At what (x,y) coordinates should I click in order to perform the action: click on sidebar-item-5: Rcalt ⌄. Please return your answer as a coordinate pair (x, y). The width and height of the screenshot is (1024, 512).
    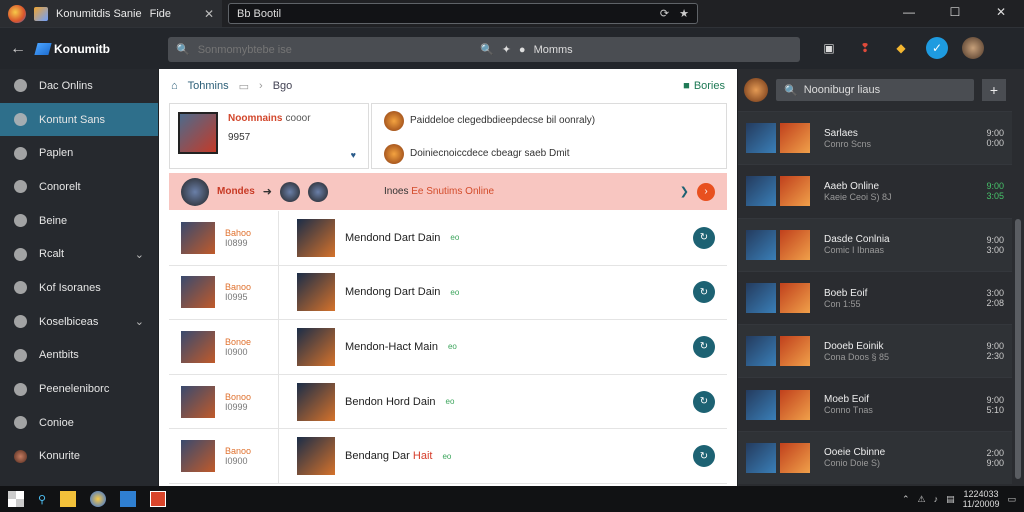
    Looking at the image, I should click on (79, 254).